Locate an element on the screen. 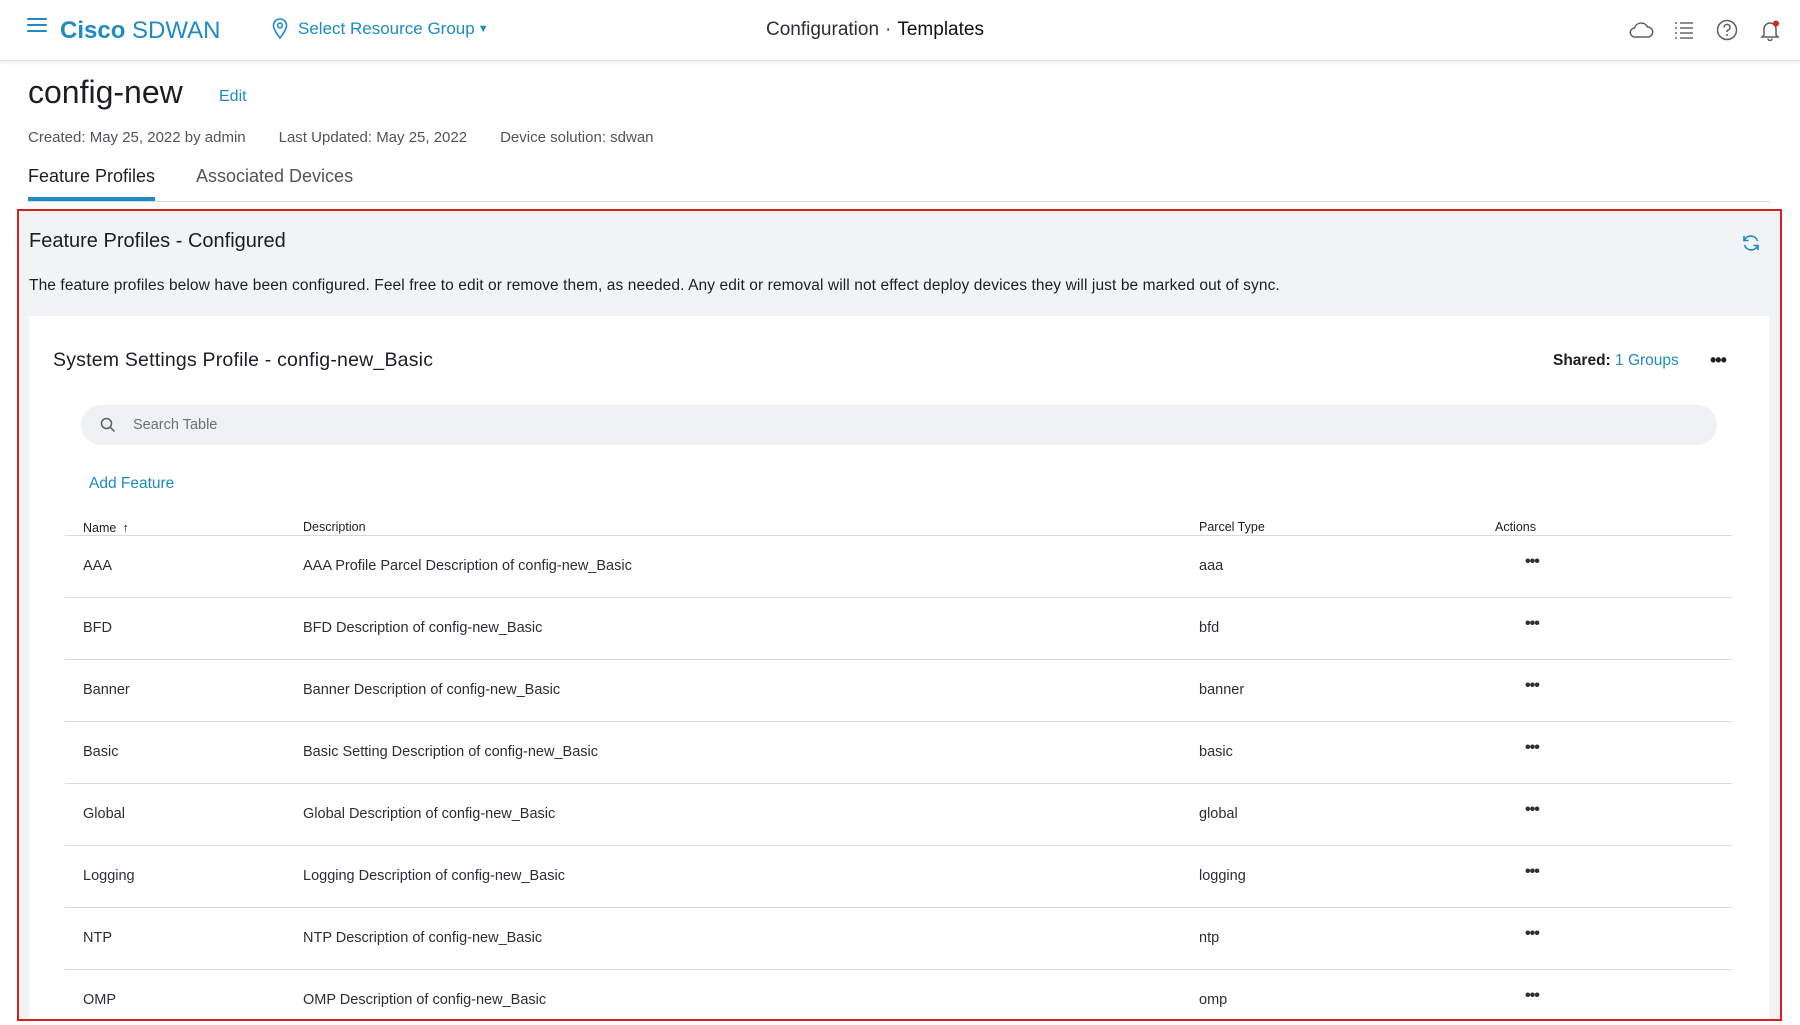 This screenshot has height=1025, width=1800. shared-groups: Shared: 1 Groups is located at coordinates (1616, 361).